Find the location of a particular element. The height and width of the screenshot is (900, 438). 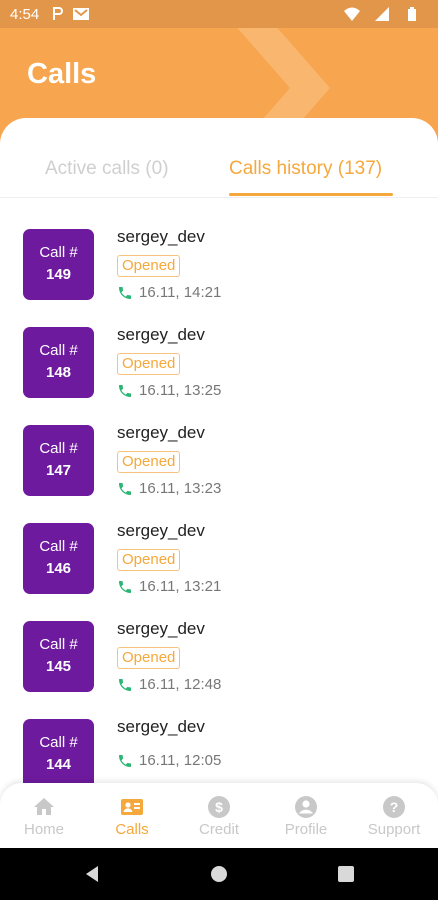

nav-label-support: Support is located at coordinates (394, 829).